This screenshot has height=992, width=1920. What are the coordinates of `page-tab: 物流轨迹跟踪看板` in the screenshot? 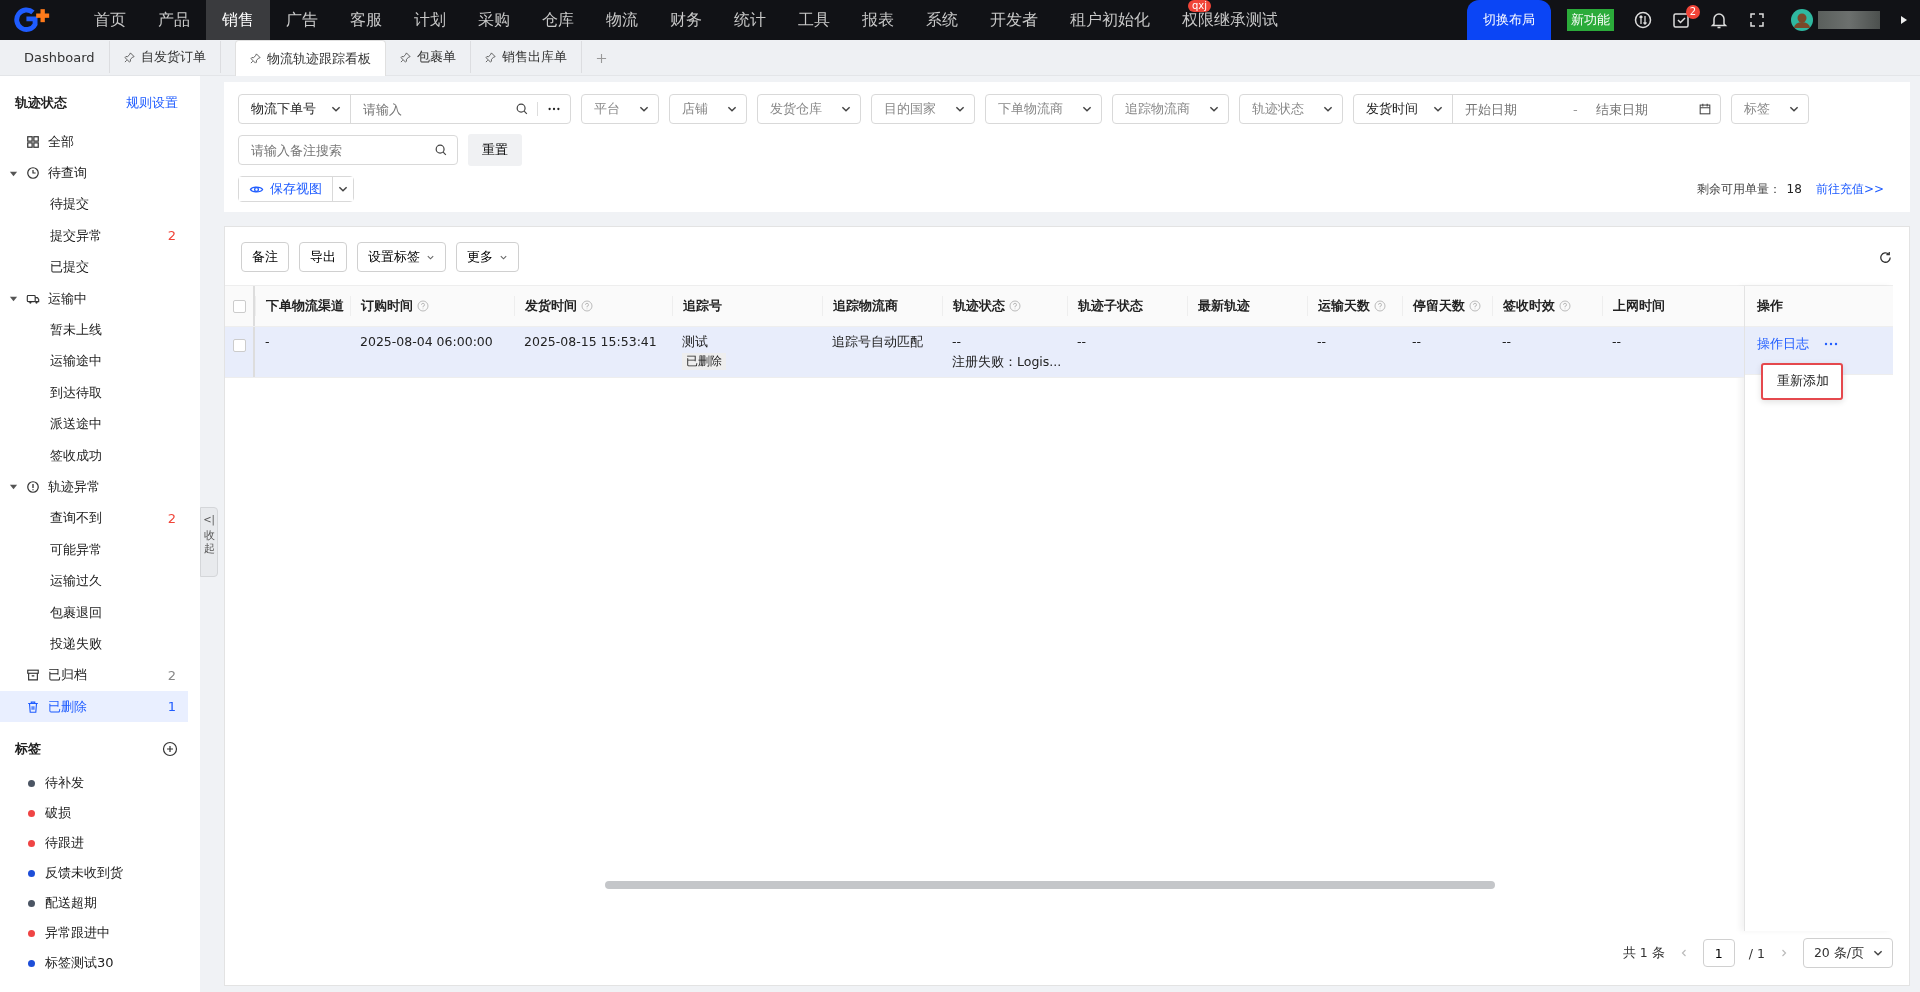 It's located at (310, 58).